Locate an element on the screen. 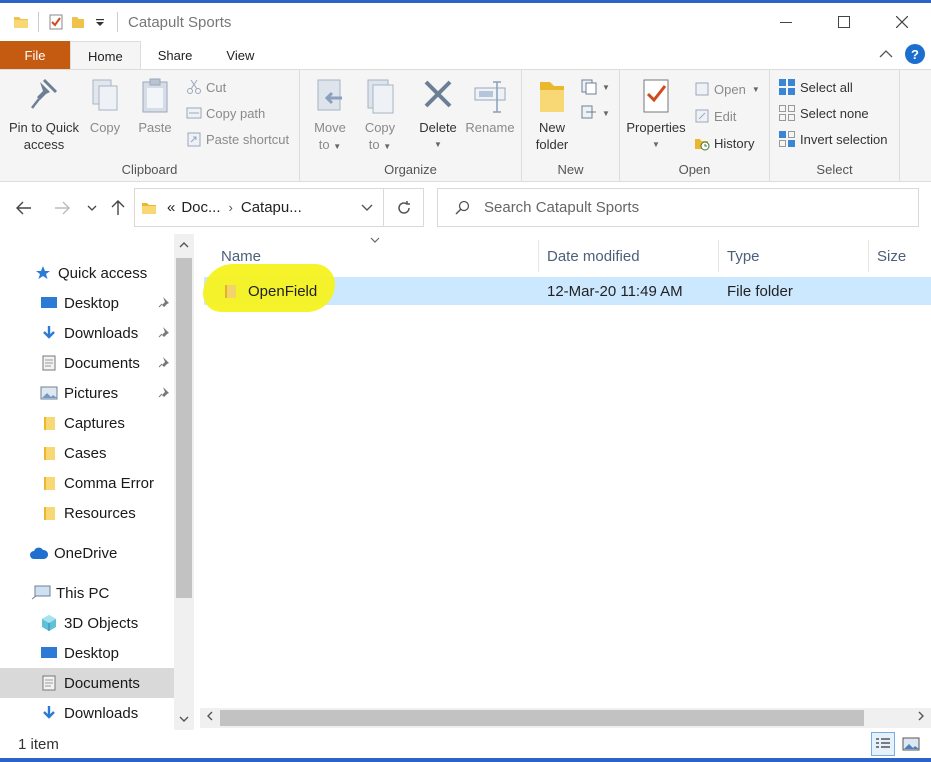 This screenshot has height=762, width=931. nav-downloads: Downloads is located at coordinates (106, 713).